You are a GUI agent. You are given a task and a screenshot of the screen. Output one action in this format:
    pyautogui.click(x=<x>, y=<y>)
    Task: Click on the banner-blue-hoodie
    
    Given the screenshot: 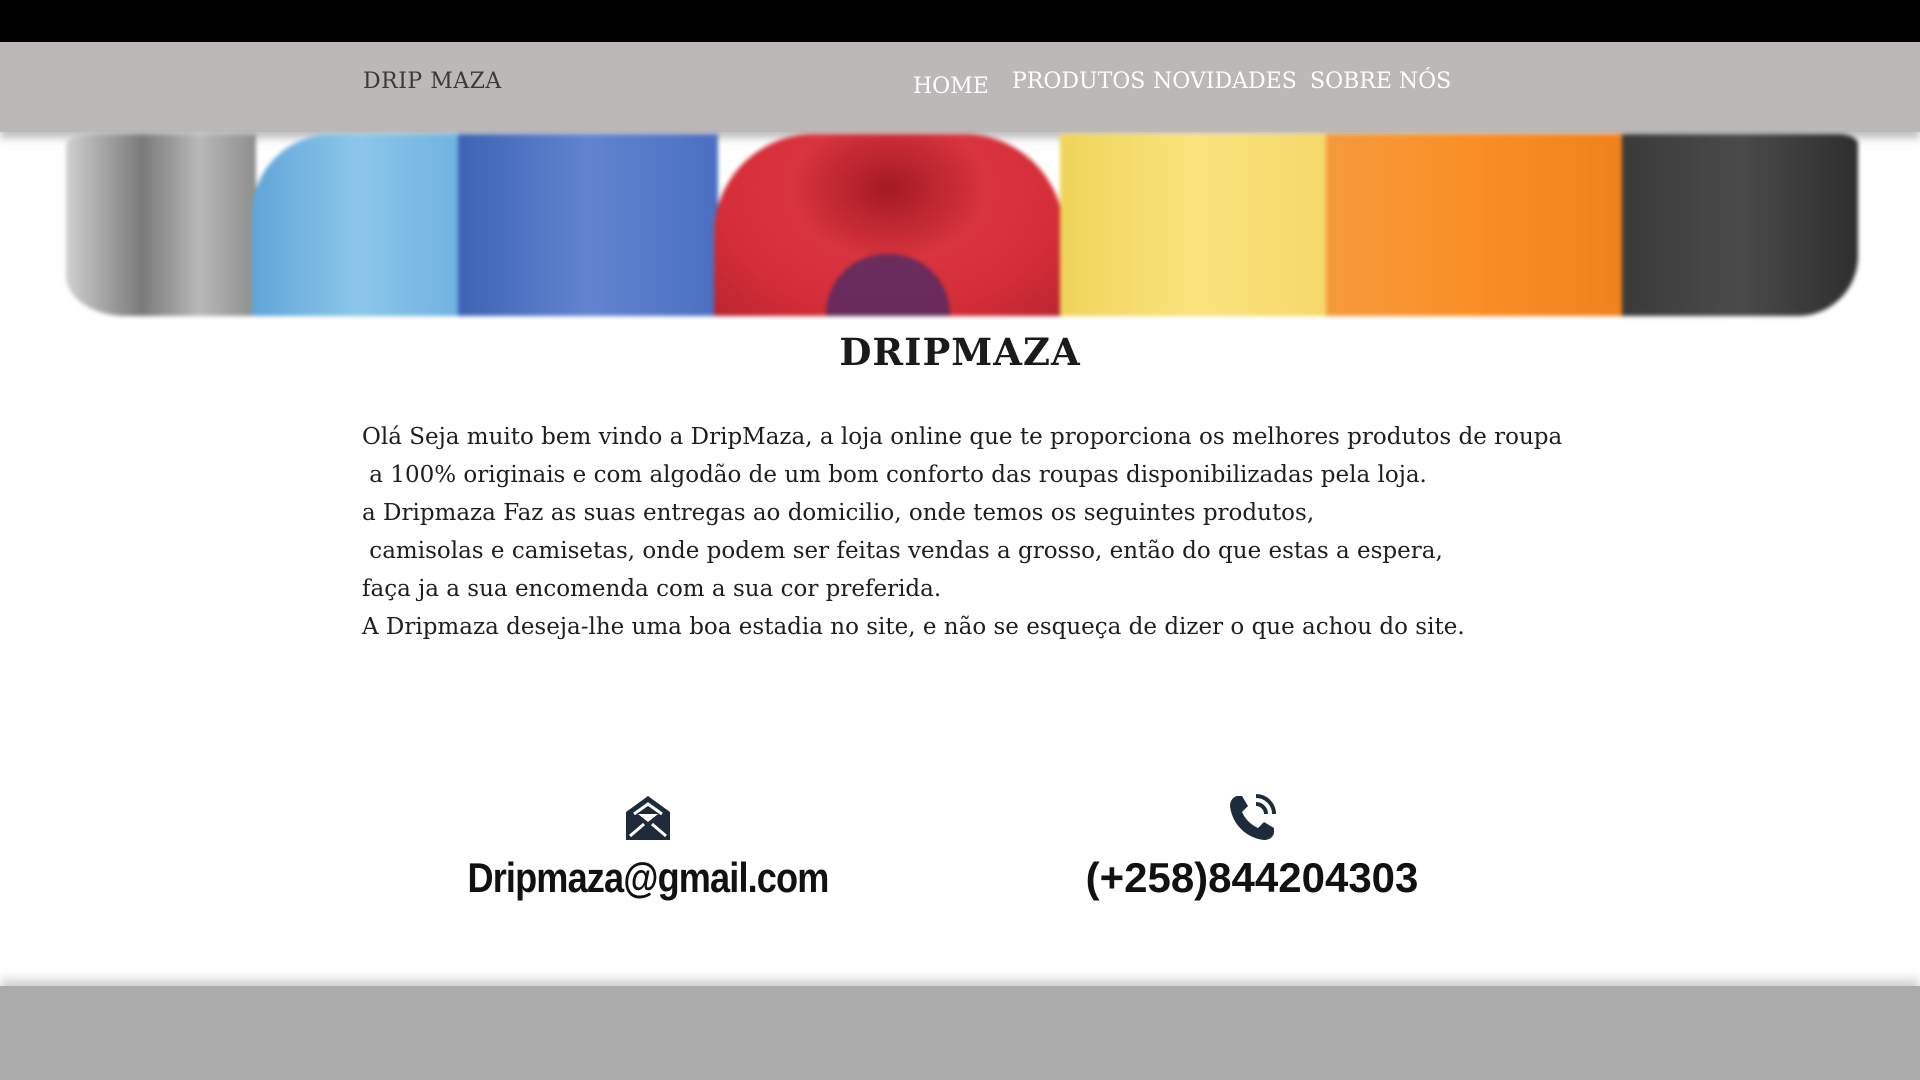 What is the action you would take?
    pyautogui.click(x=588, y=225)
    